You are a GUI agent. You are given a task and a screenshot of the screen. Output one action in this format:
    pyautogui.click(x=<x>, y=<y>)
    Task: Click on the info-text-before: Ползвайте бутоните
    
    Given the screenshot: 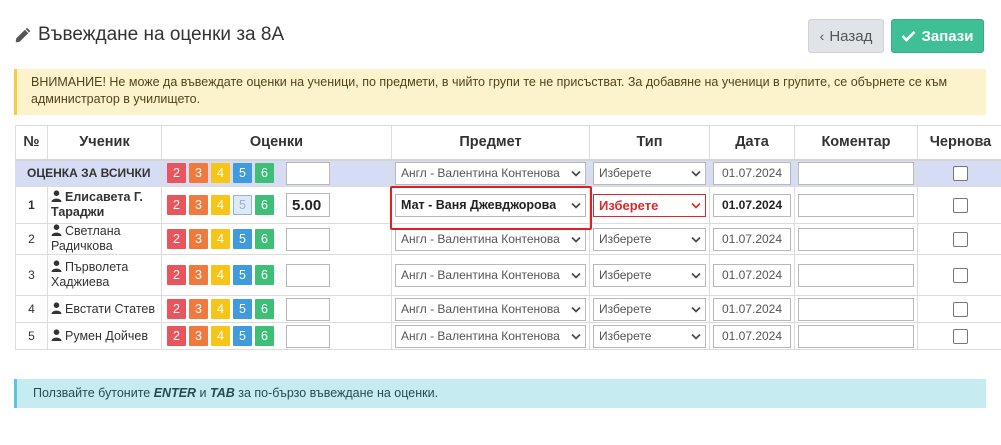 What is the action you would take?
    pyautogui.click(x=93, y=393)
    